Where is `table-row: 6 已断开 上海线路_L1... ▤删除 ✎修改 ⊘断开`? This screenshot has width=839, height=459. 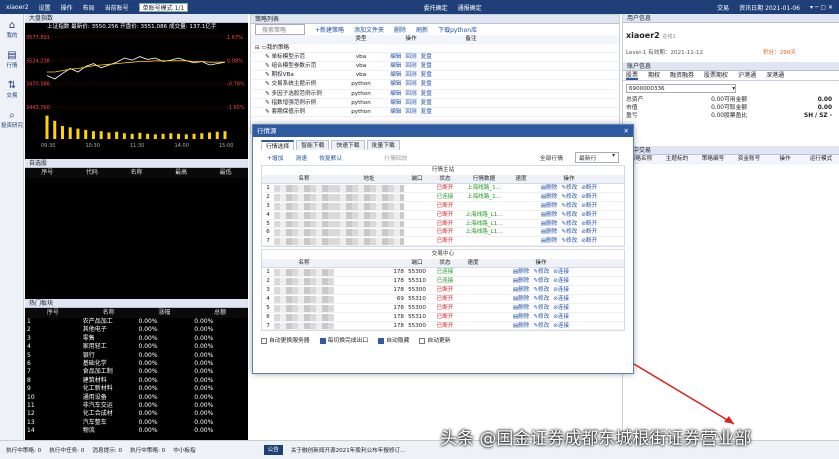 table-row: 6 已断开 上海线路_L1... ▤删除 ✎修改 ⊘断开 is located at coordinates (443, 233).